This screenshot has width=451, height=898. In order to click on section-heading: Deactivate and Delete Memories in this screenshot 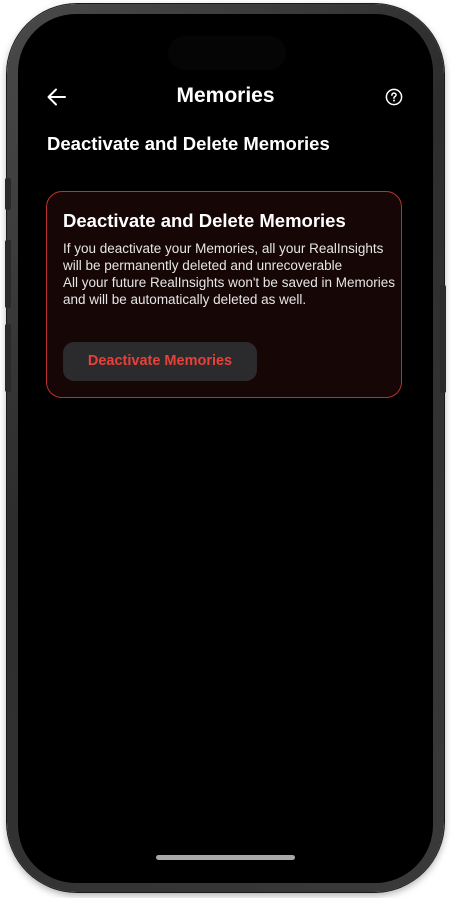, I will do `click(188, 143)`.